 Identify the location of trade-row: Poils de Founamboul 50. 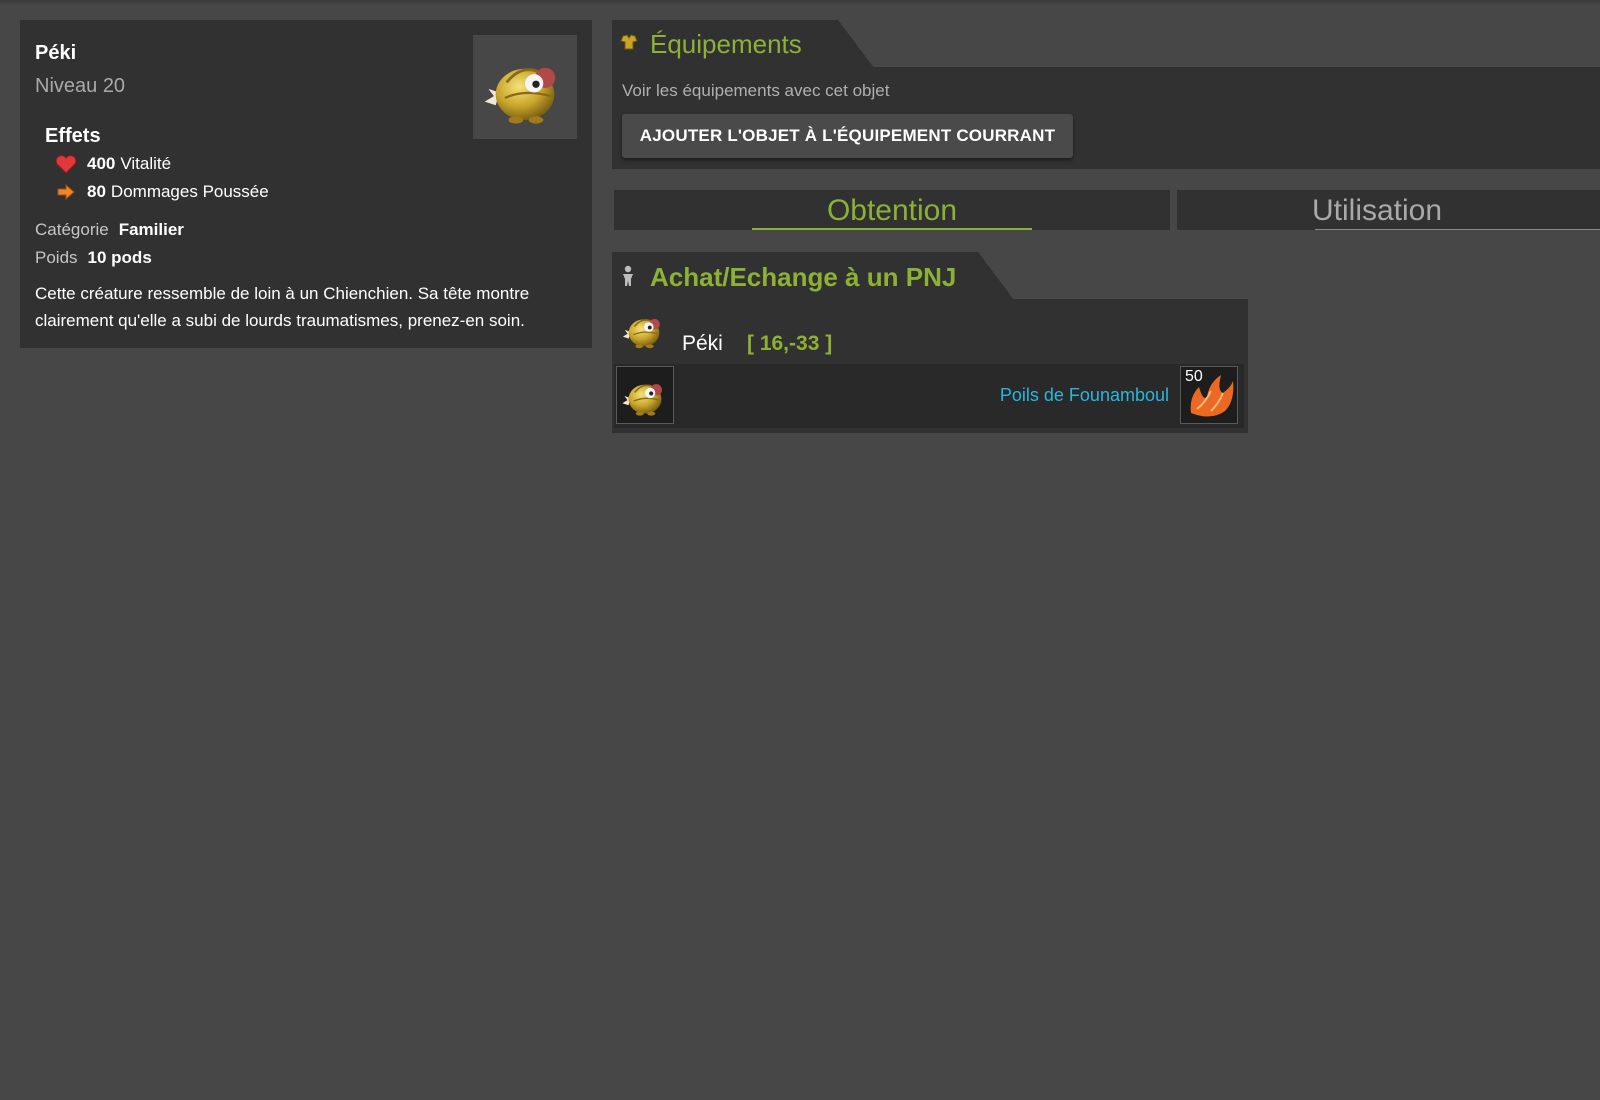
(929, 396).